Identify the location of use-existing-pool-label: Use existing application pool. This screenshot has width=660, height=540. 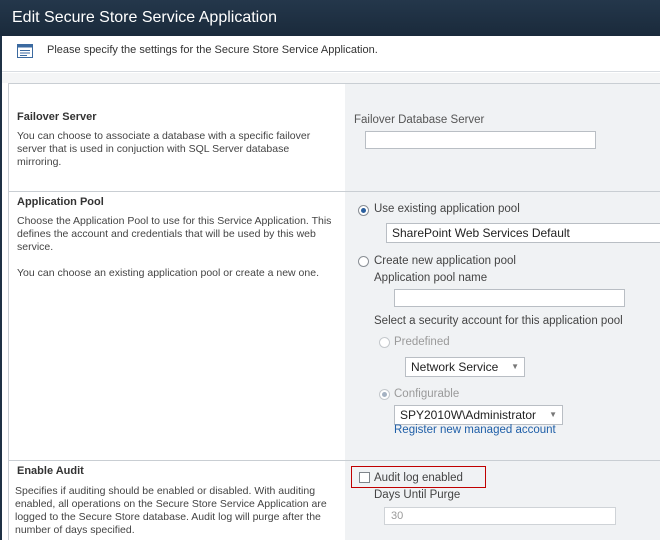
(447, 209).